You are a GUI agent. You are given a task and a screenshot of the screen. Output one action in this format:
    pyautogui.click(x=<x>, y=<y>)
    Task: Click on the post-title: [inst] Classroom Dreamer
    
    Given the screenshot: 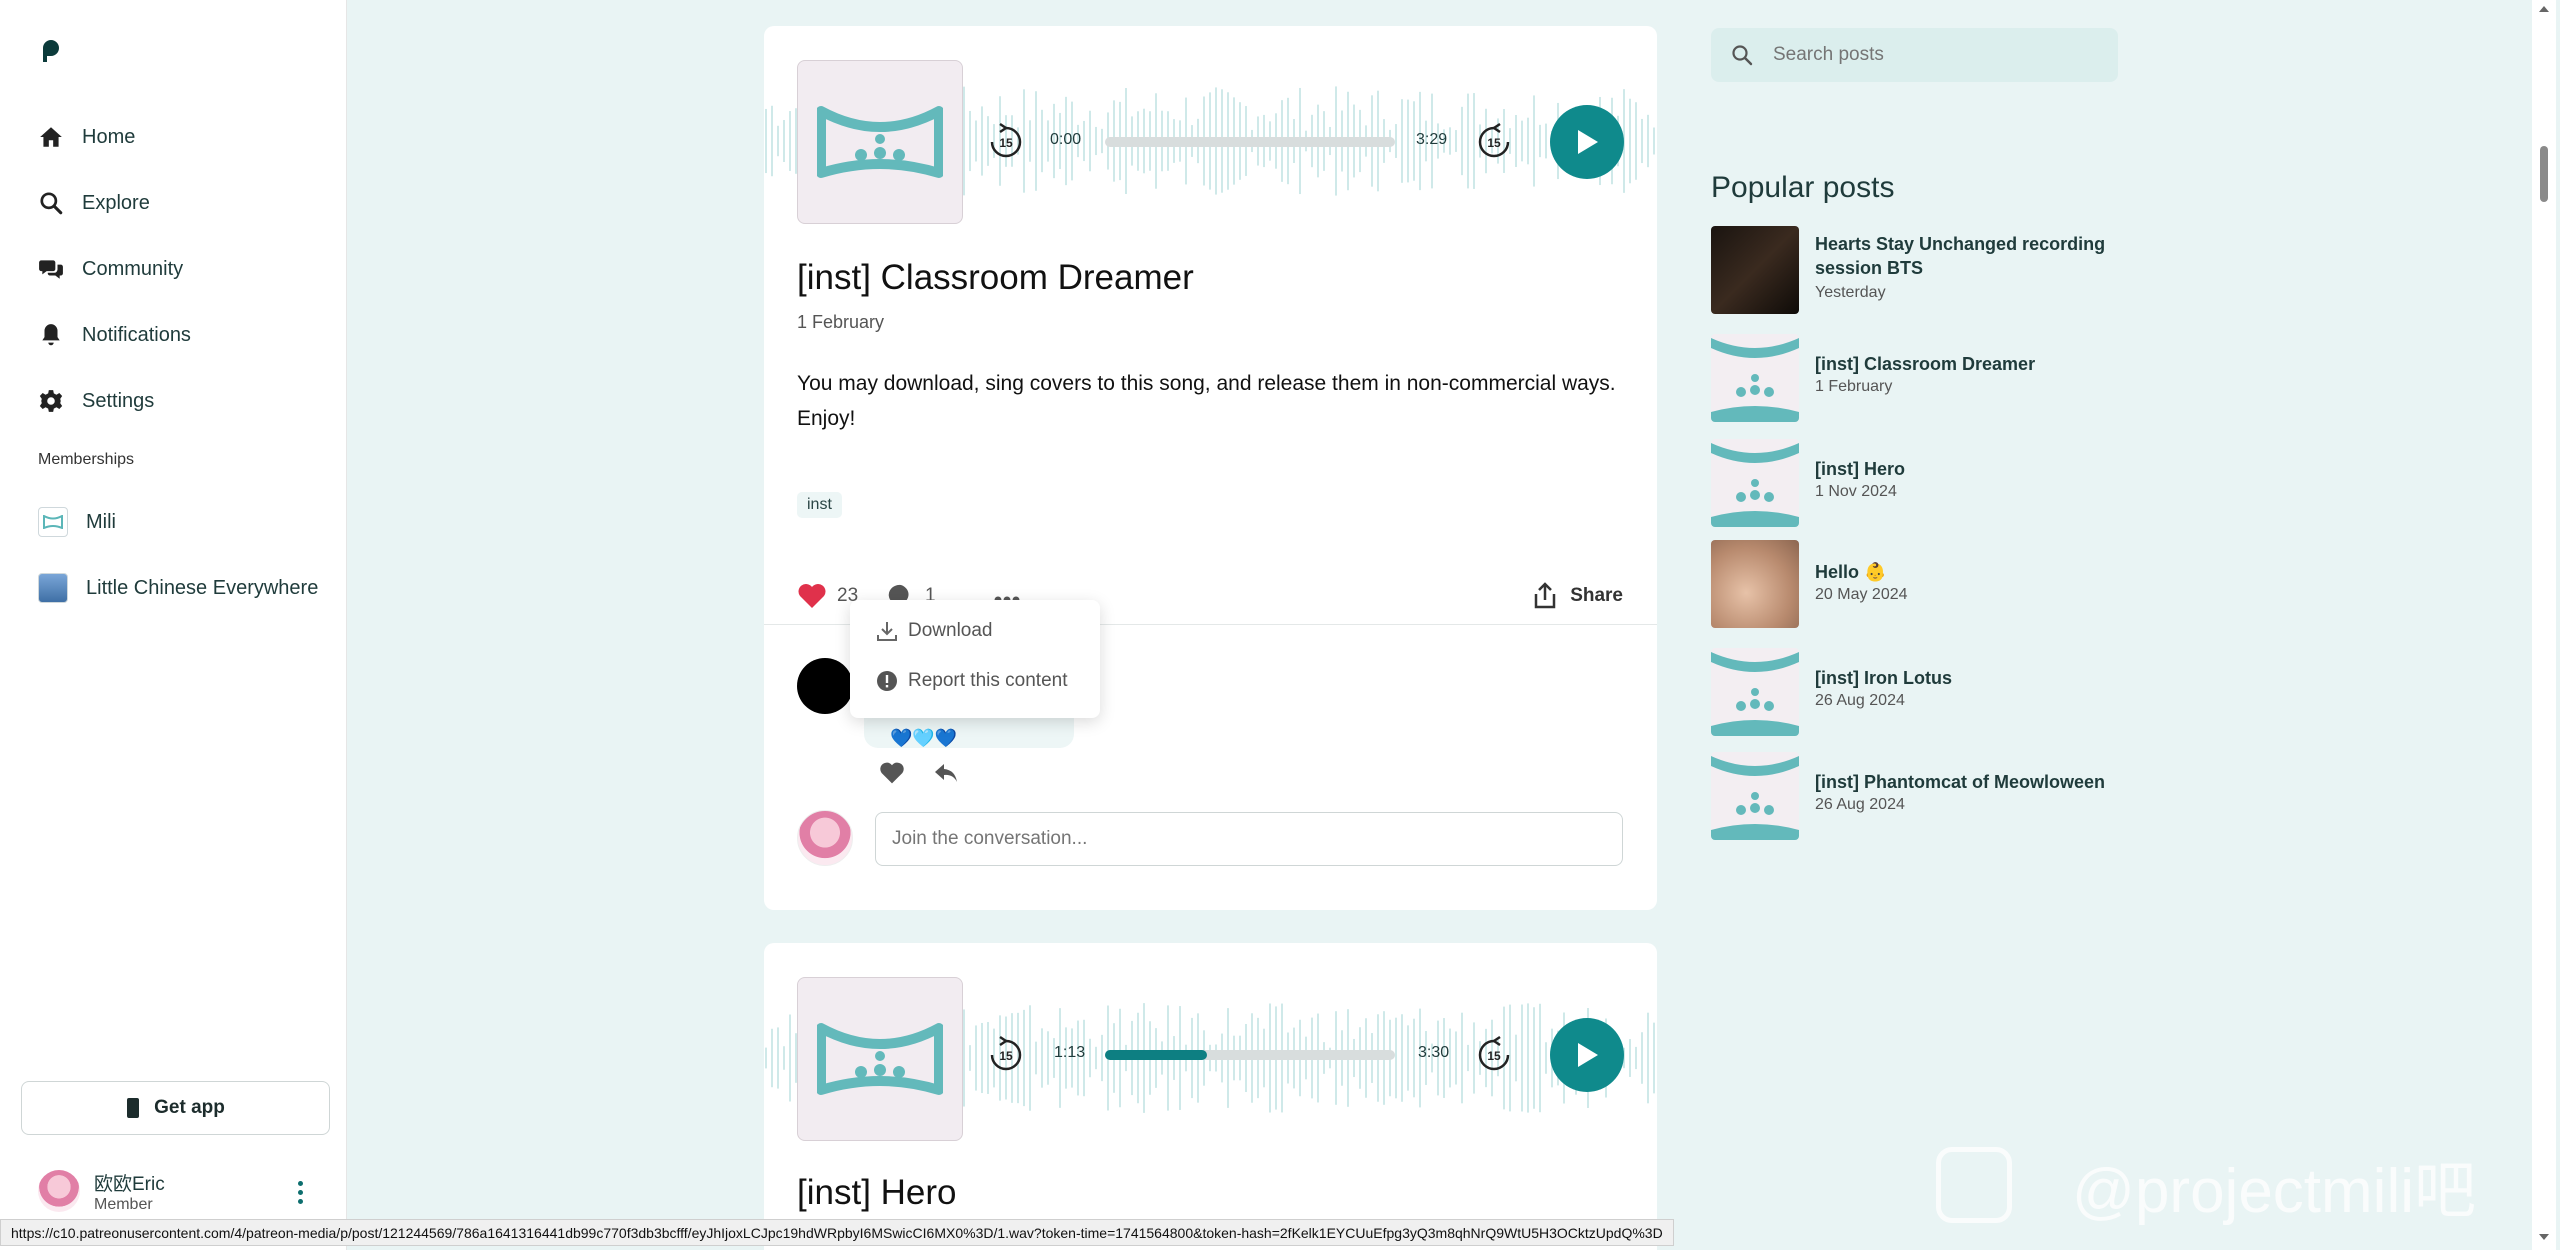 What is the action you would take?
    pyautogui.click(x=995, y=278)
    